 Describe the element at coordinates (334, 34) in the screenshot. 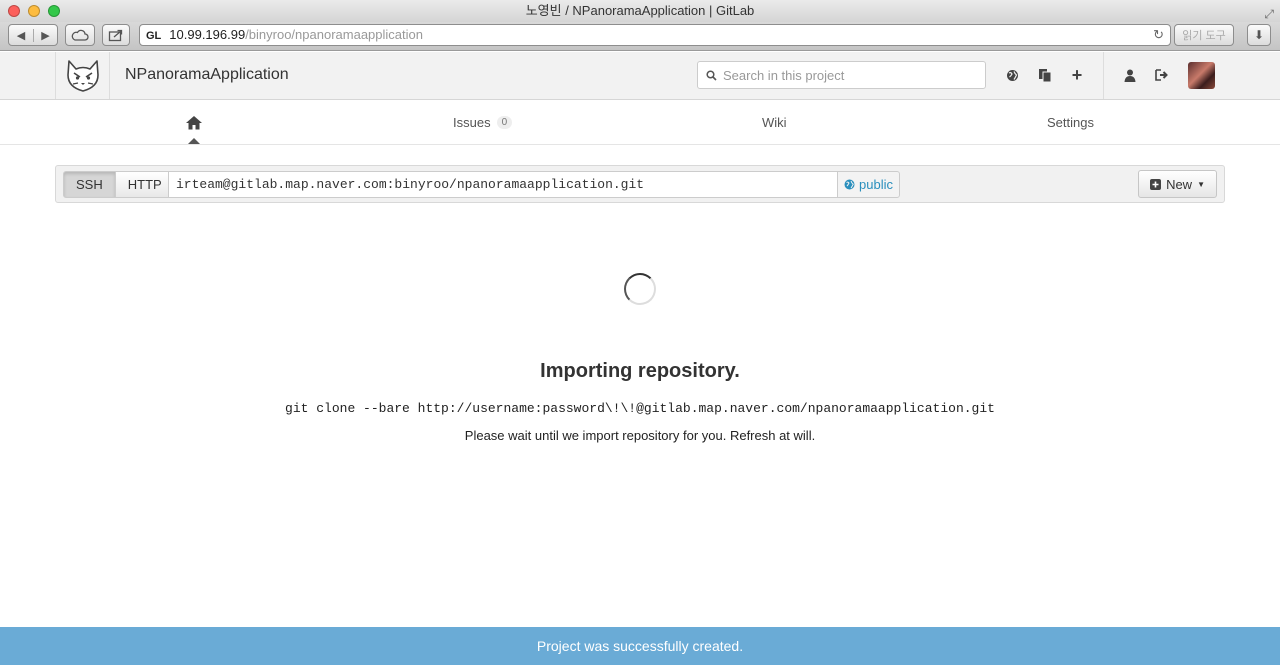

I see `url-path: /binyroo/npanoramaapplication` at that location.